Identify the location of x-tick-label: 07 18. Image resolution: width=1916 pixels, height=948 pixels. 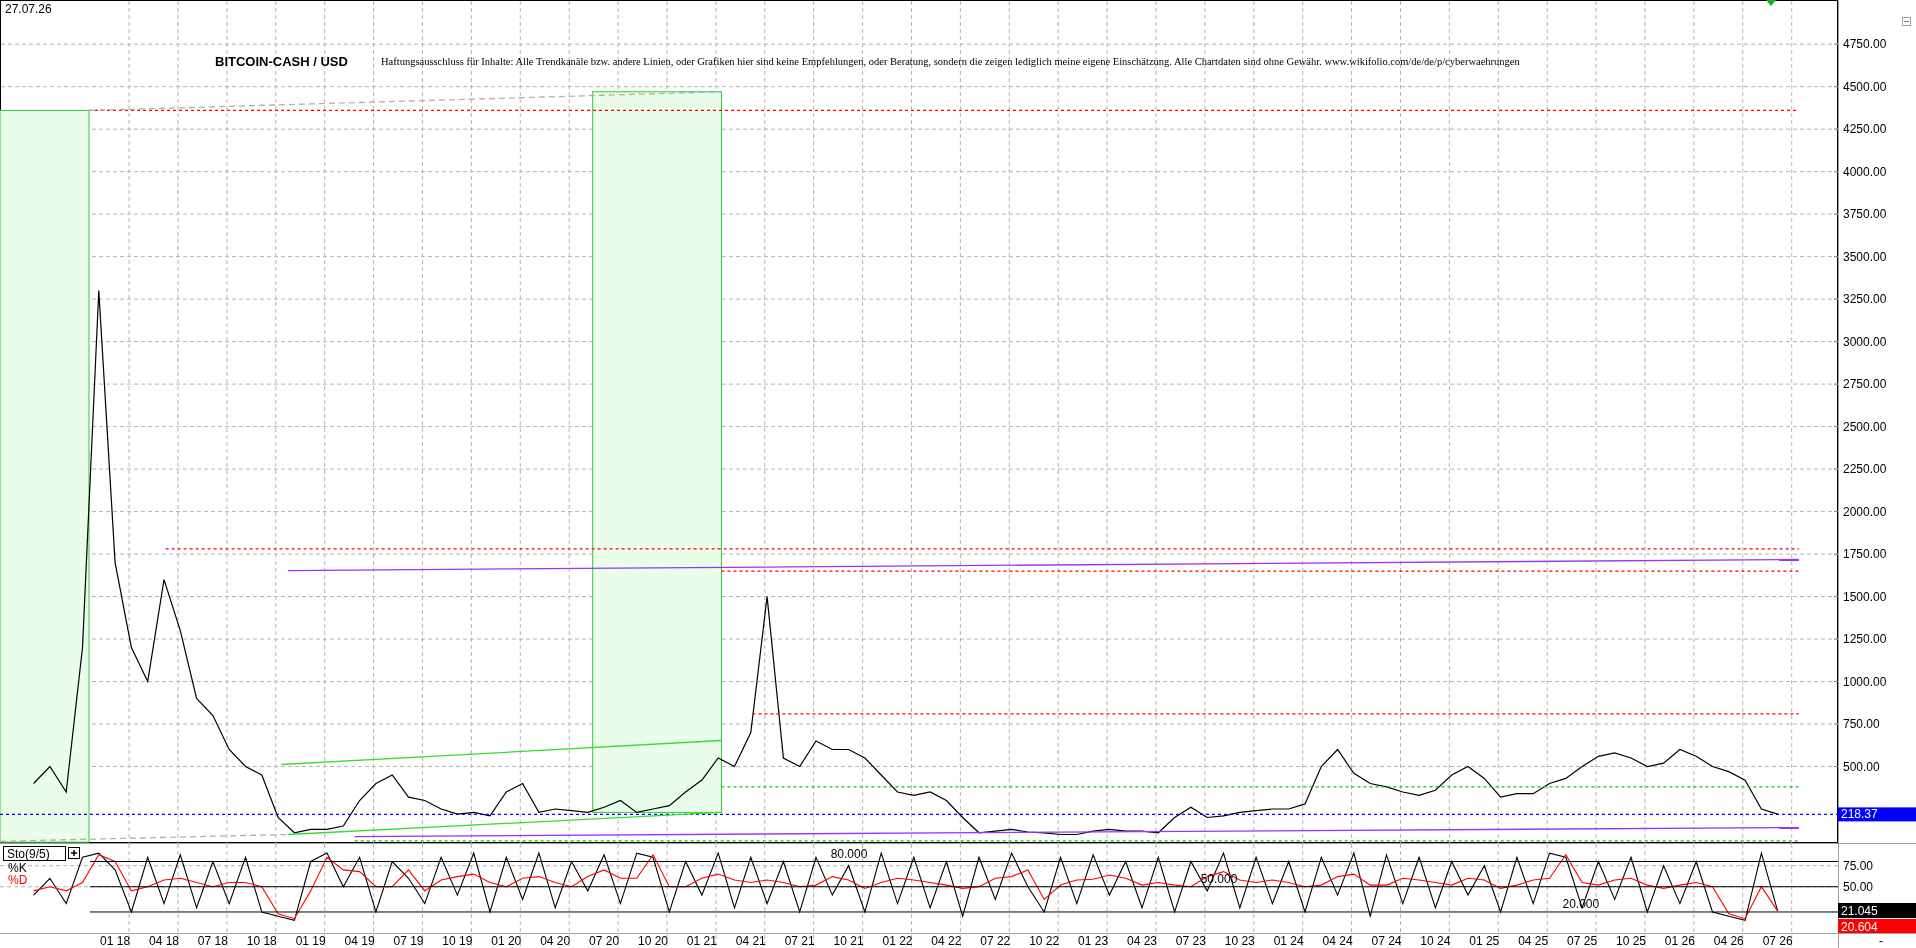
(212, 941).